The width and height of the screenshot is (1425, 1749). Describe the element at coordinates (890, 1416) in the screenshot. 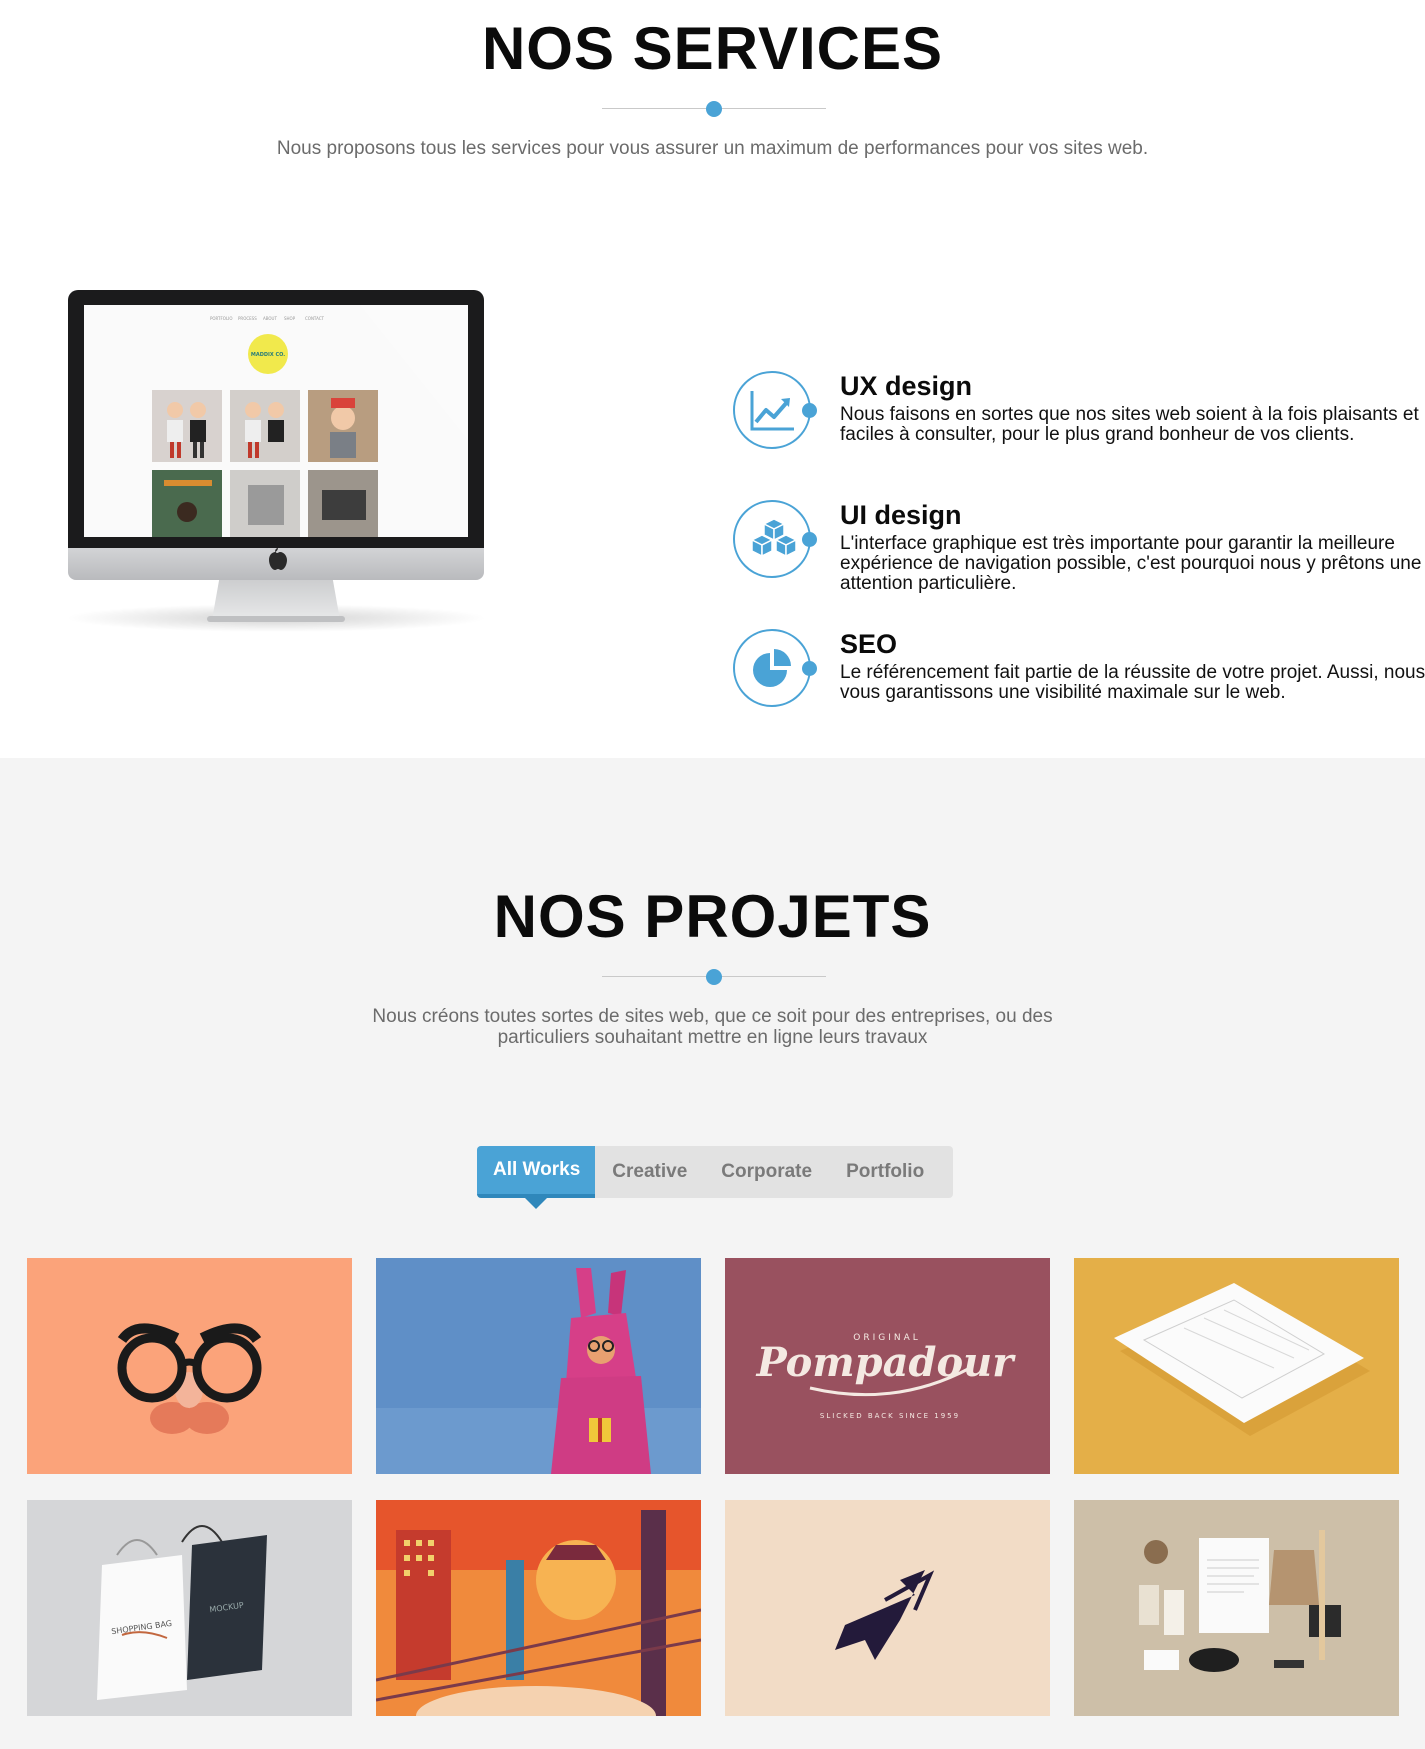

I see `pompadour-text-bottom: SLICKED BACK SINCE 1959` at that location.